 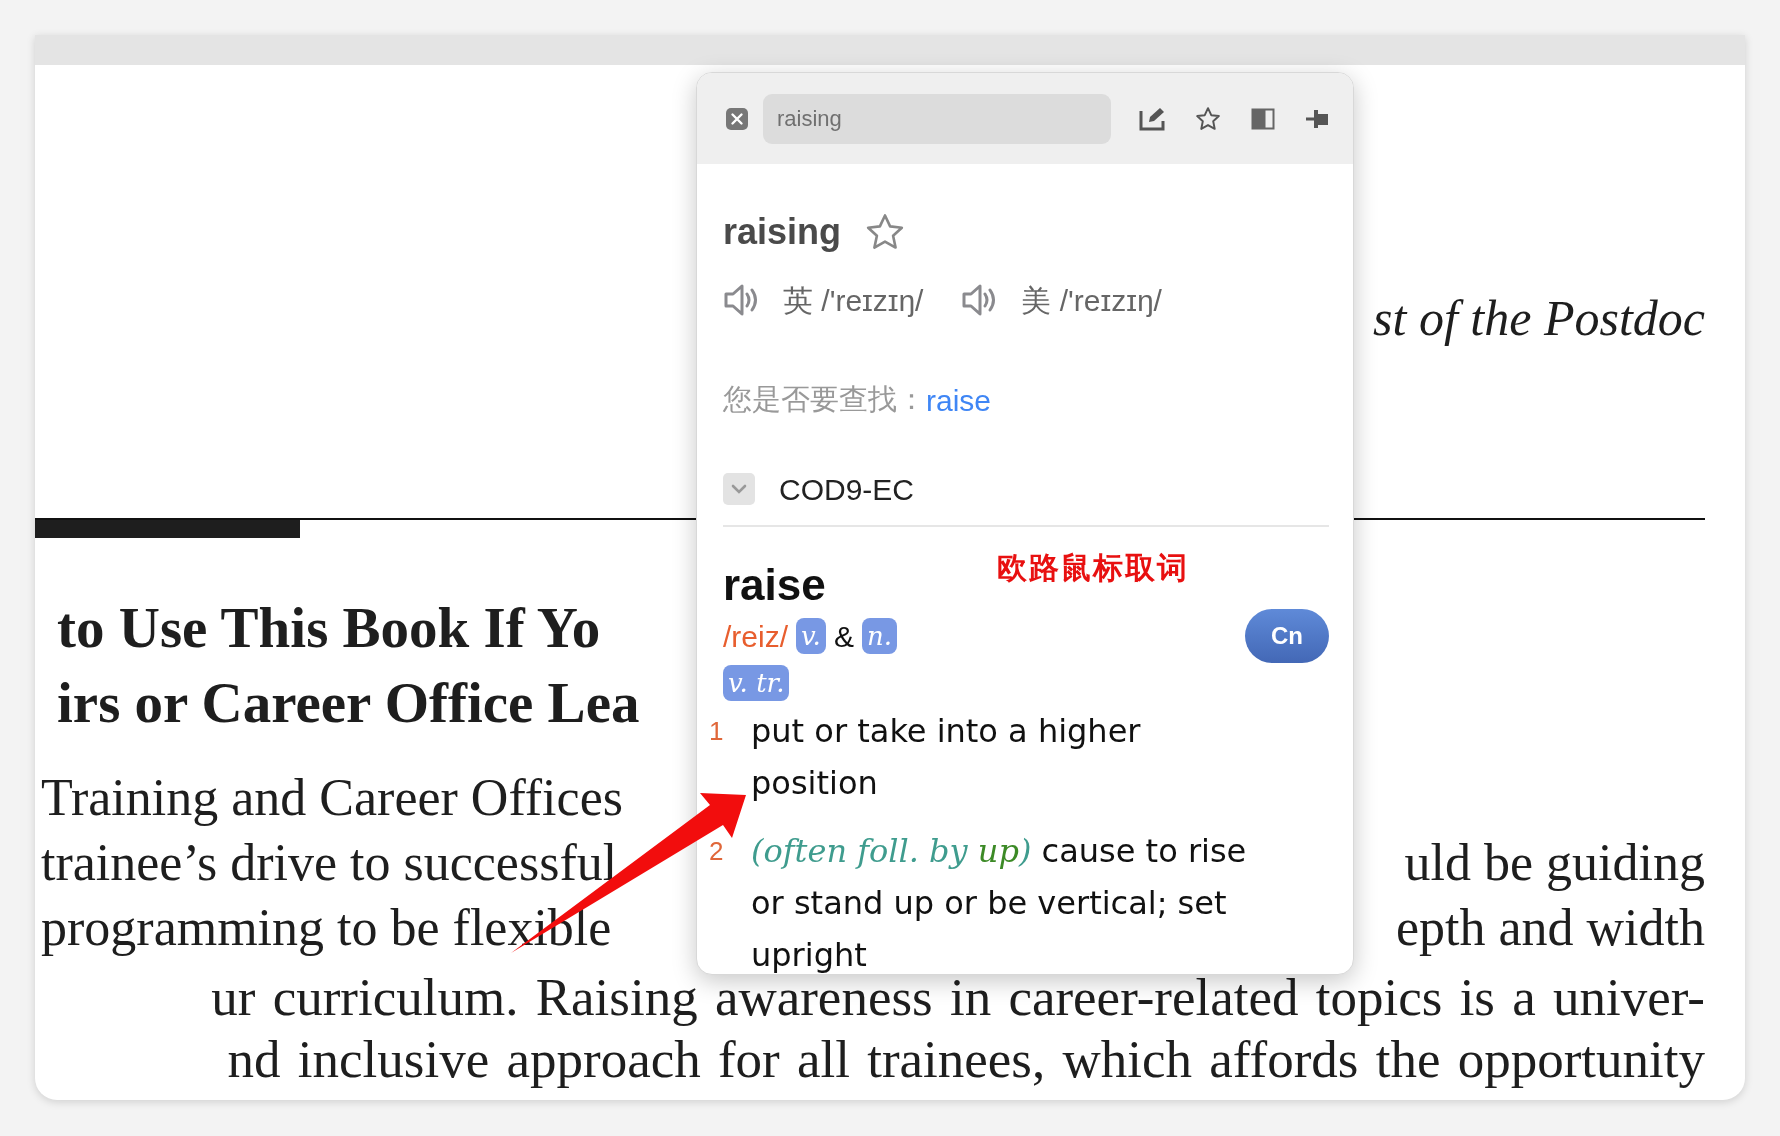 What do you see at coordinates (966, 1059) in the screenshot?
I see `body-text-line: nd inclusive approach for all trainees, which affords the opportunity` at bounding box center [966, 1059].